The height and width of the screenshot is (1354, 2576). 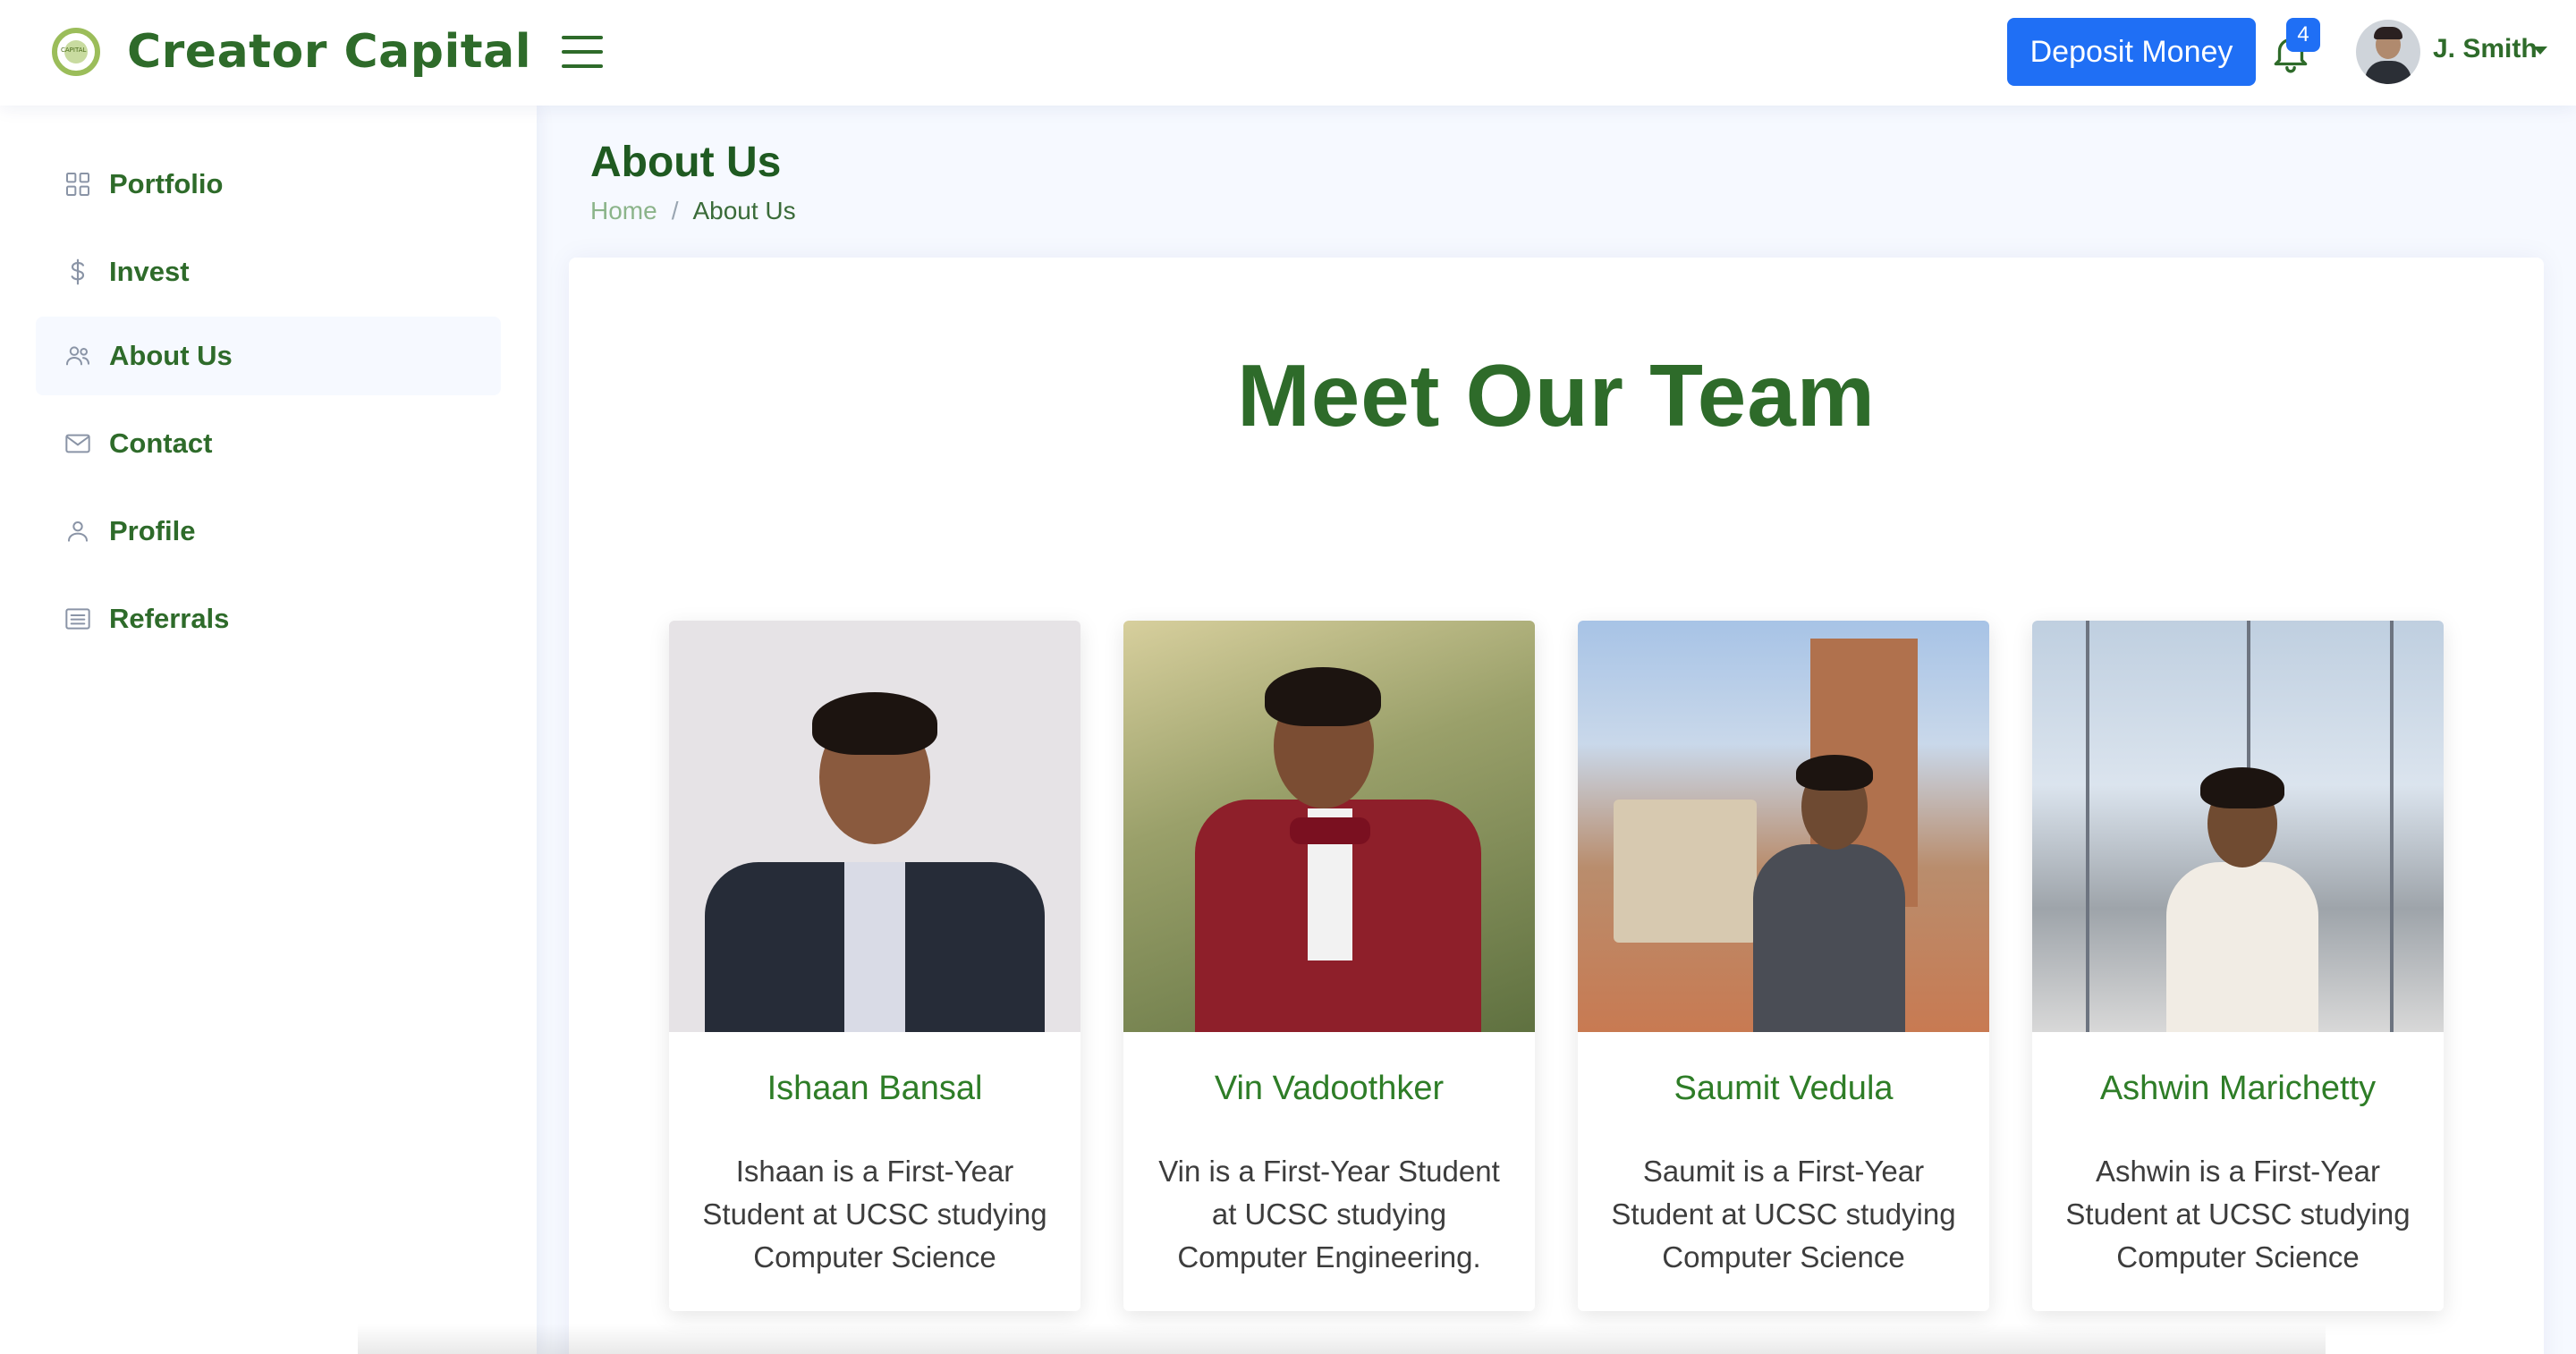 What do you see at coordinates (161, 443) in the screenshot?
I see `sidebar-item-label: Contact` at bounding box center [161, 443].